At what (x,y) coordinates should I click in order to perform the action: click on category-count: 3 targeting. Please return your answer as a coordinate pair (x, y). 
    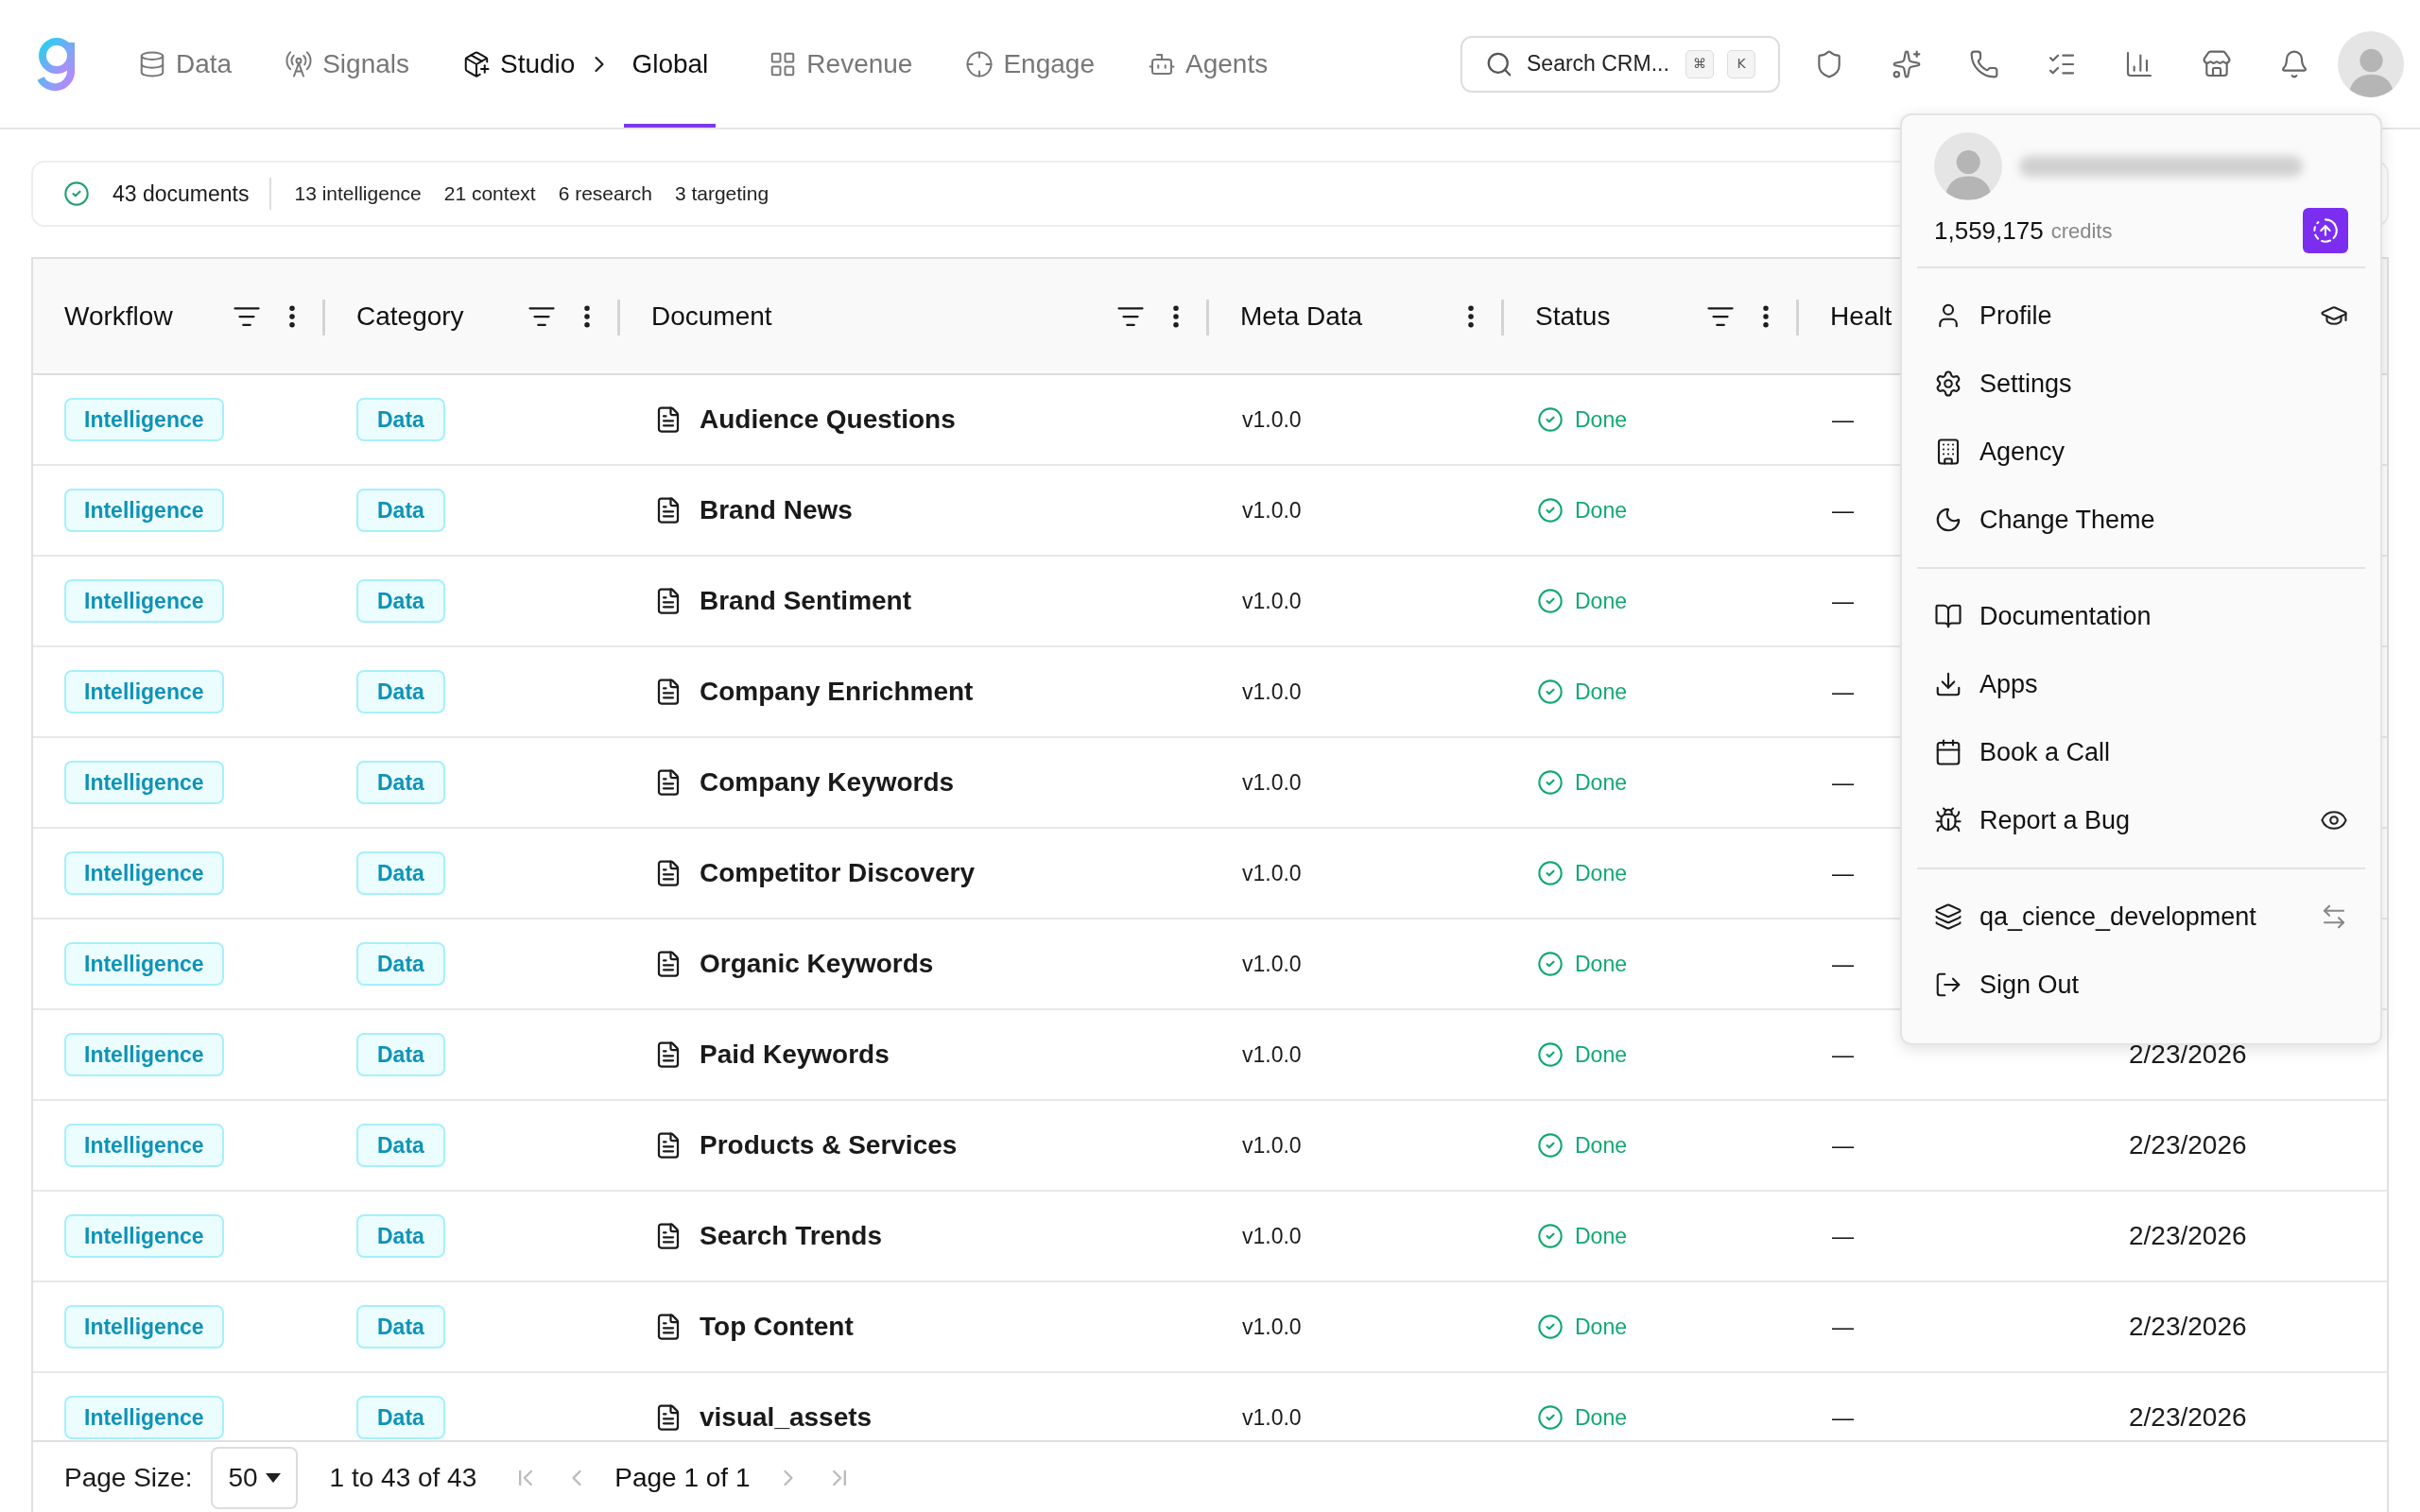
    Looking at the image, I should click on (721, 194).